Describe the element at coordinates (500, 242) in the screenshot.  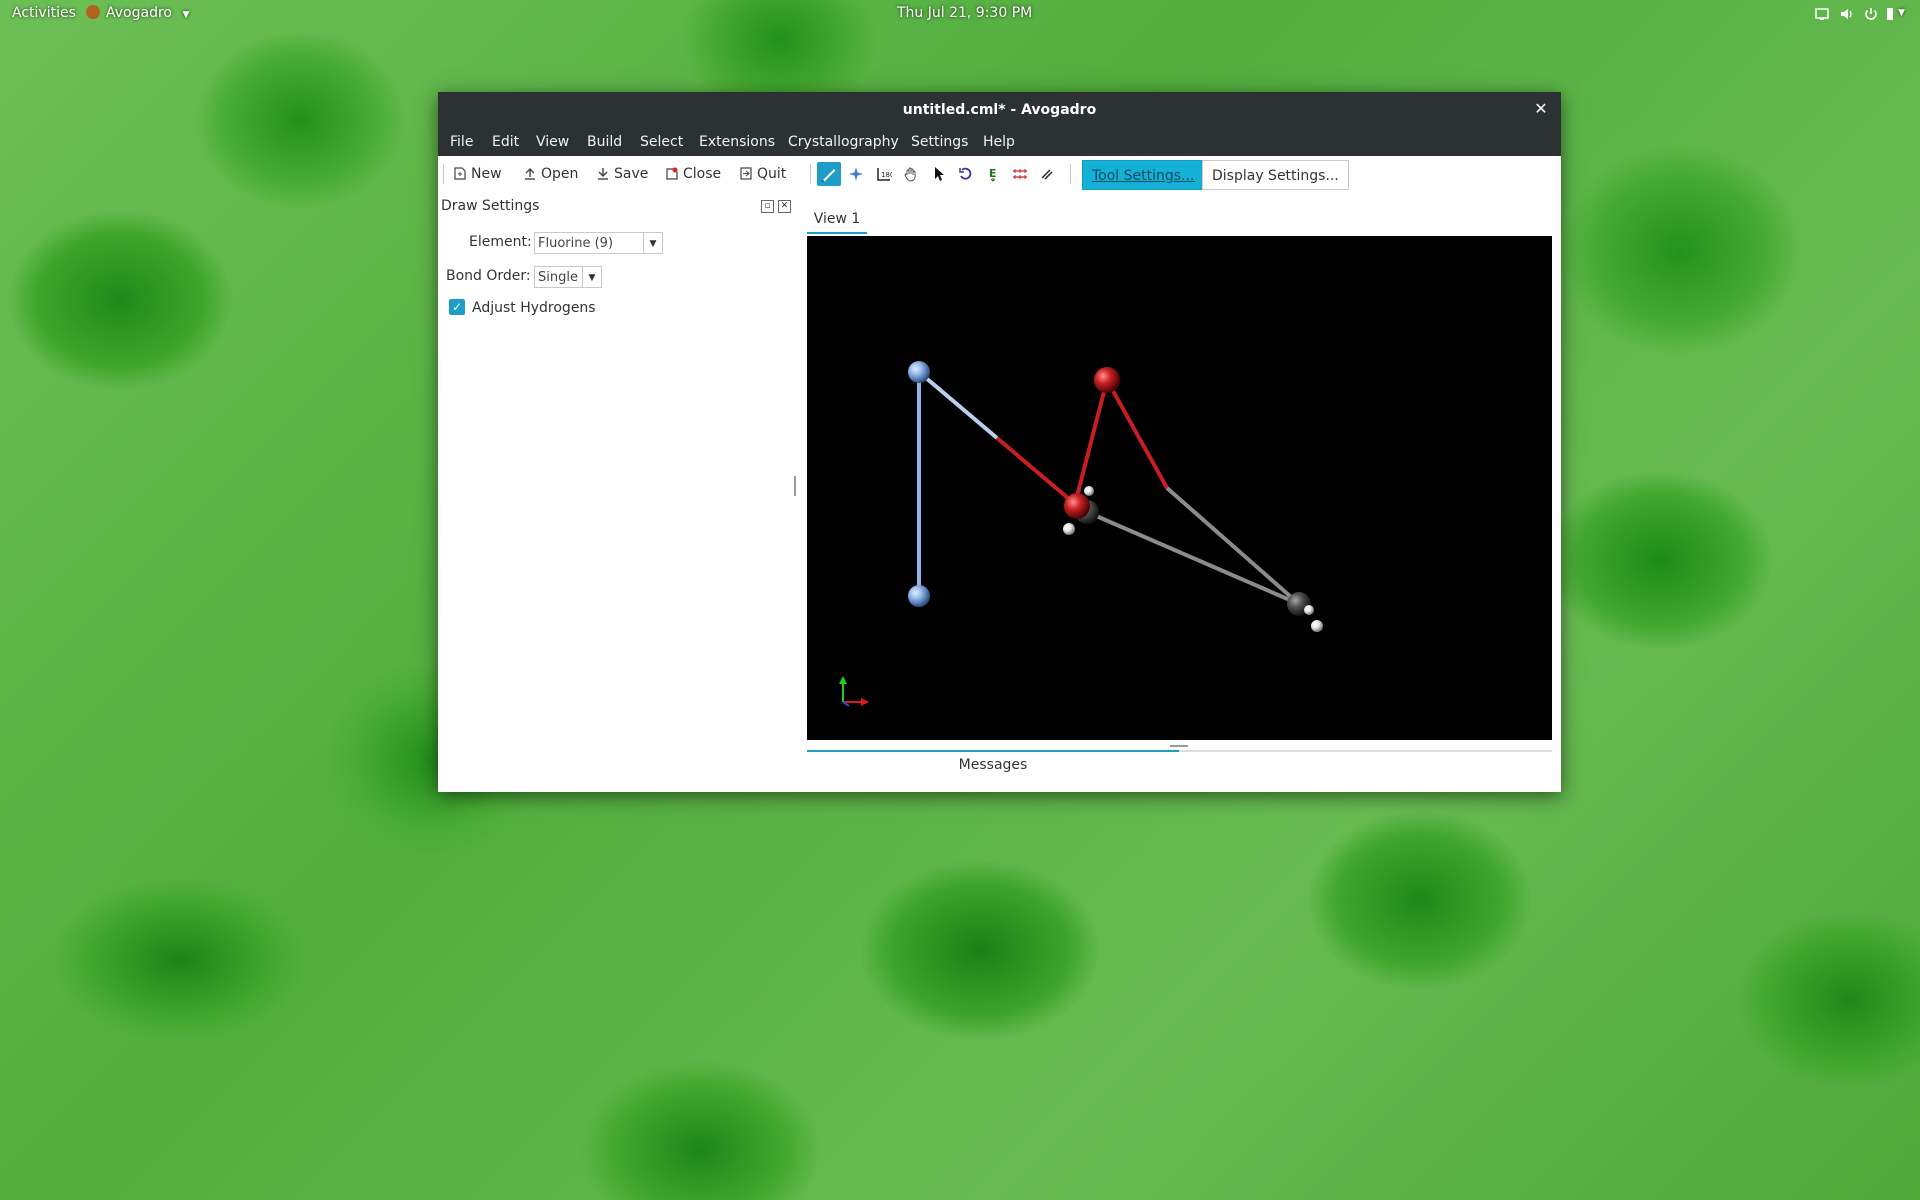
I see `element-label: Element:` at that location.